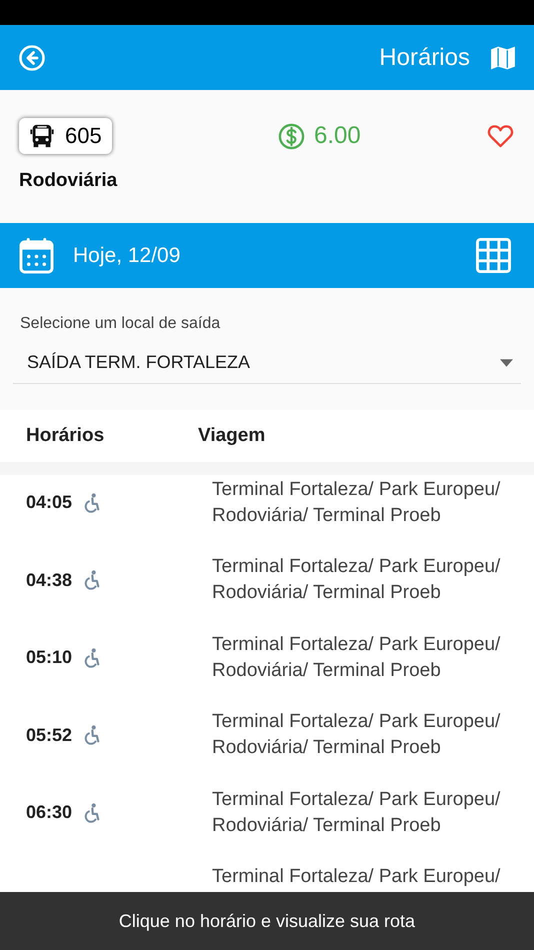  Describe the element at coordinates (49, 657) in the screenshot. I see `departure-time: 05:10` at that location.